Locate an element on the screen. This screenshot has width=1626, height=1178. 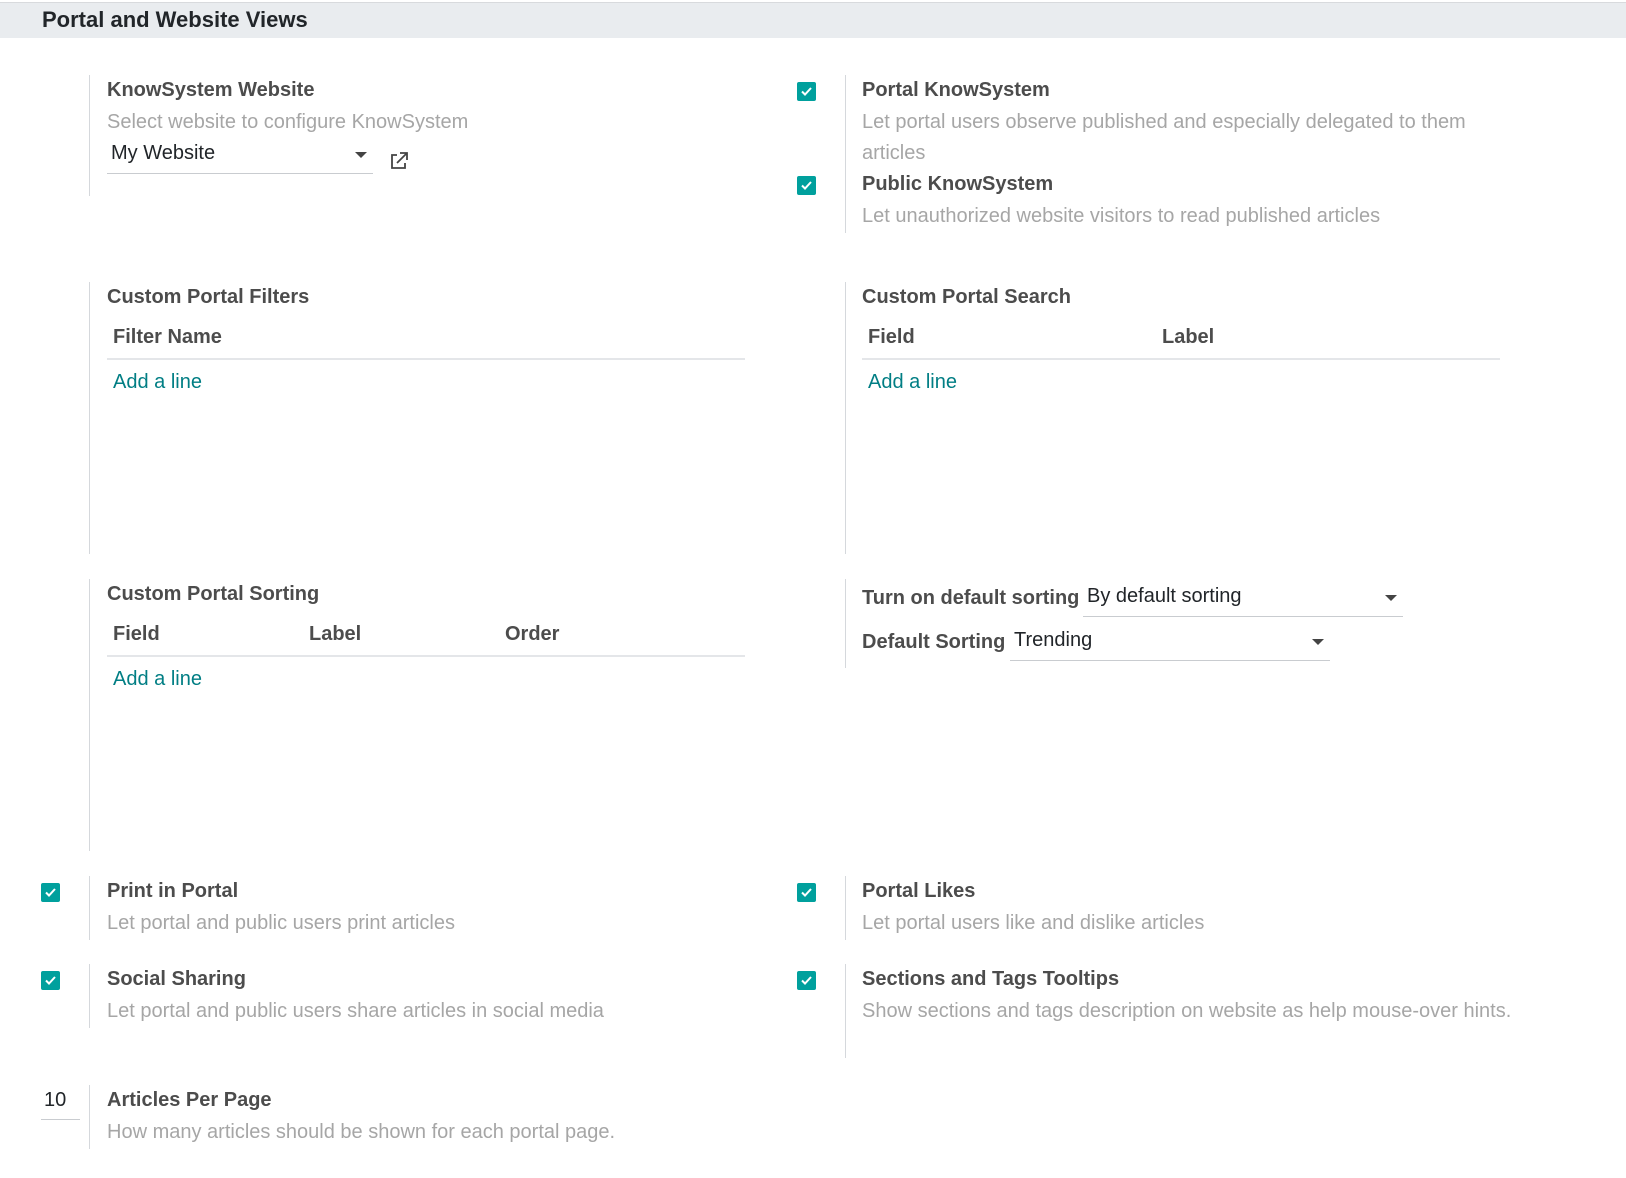
sections-tags-tooltips-checkbox is located at coordinates (806, 980).